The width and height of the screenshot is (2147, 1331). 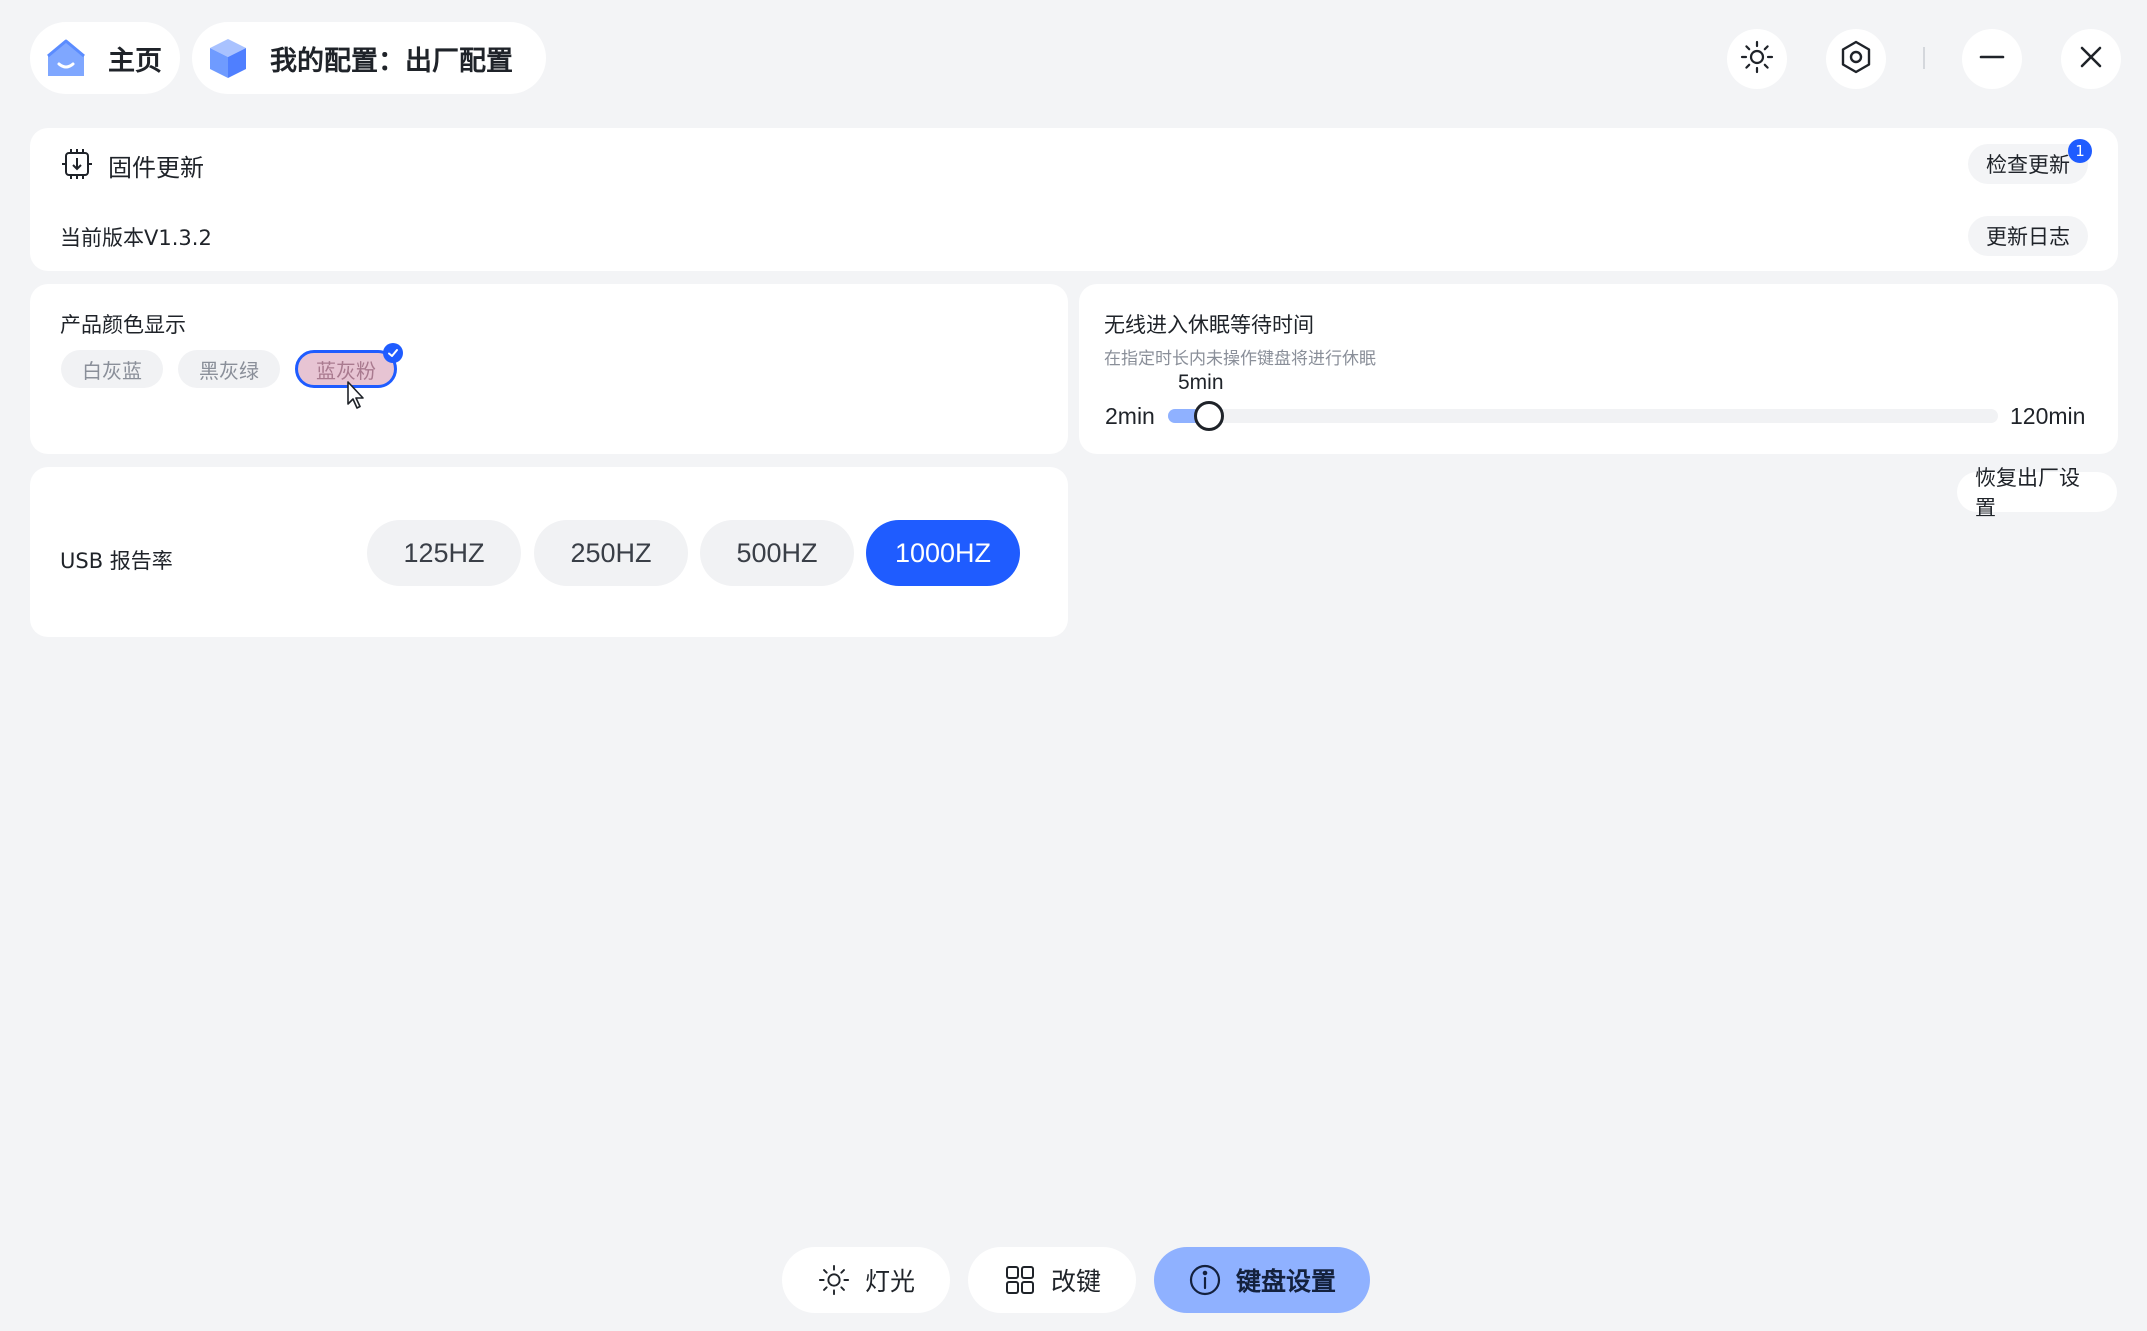 I want to click on brightness-button, so click(x=1757, y=59).